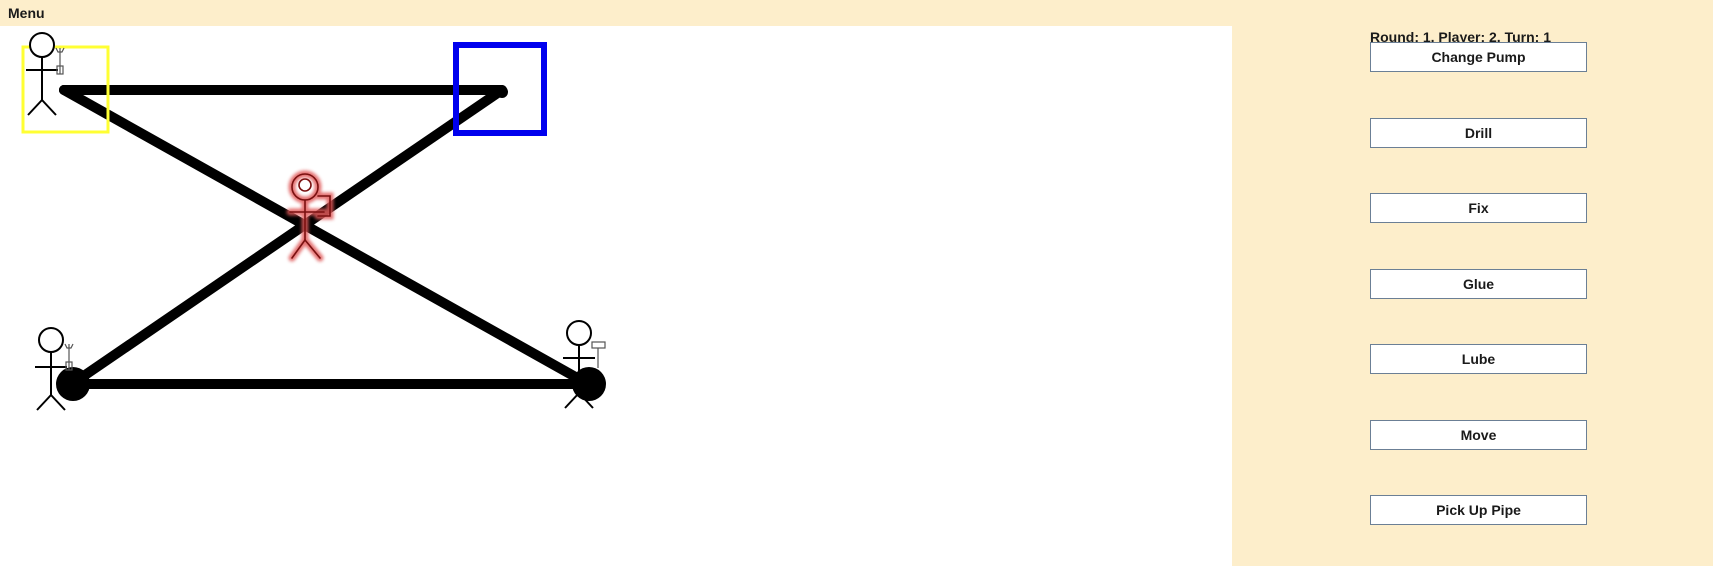 The width and height of the screenshot is (1713, 566). I want to click on glue-button: Glue, so click(1478, 284).